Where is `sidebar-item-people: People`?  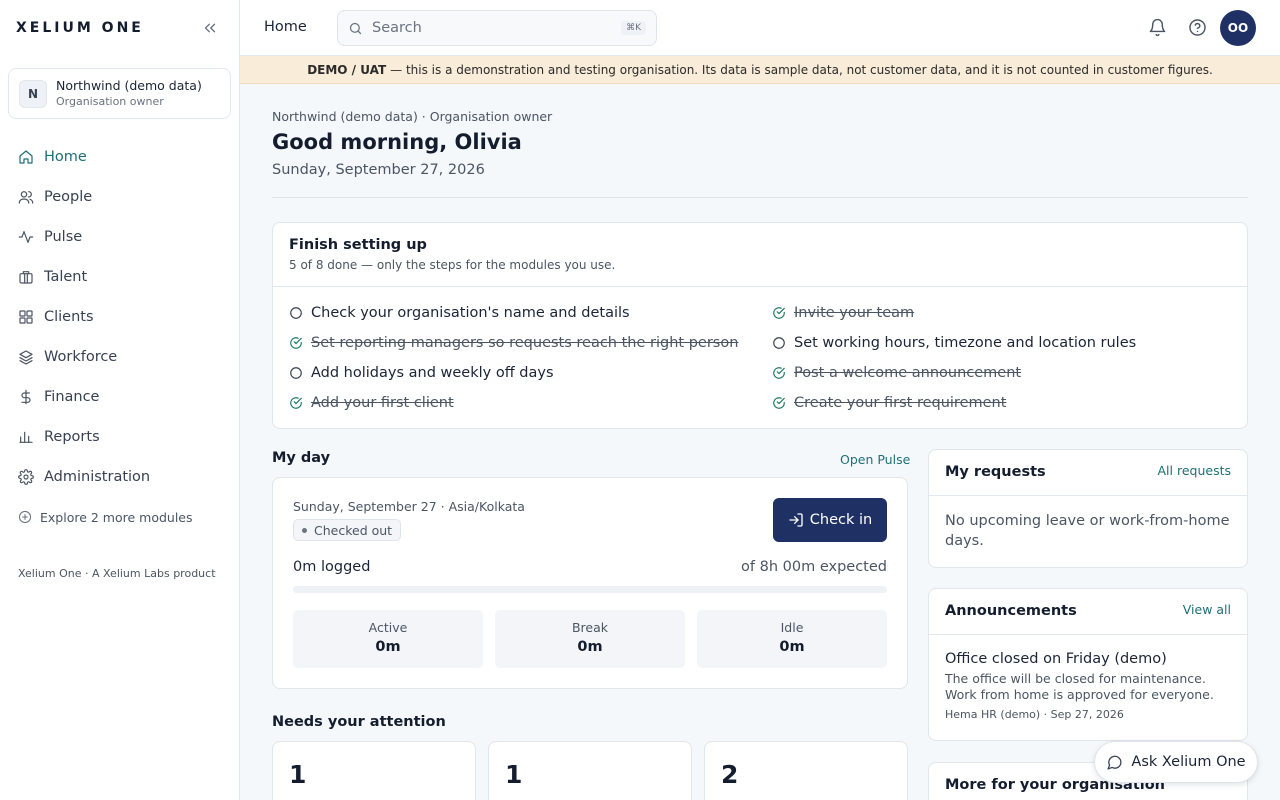 sidebar-item-people: People is located at coordinates (119, 197).